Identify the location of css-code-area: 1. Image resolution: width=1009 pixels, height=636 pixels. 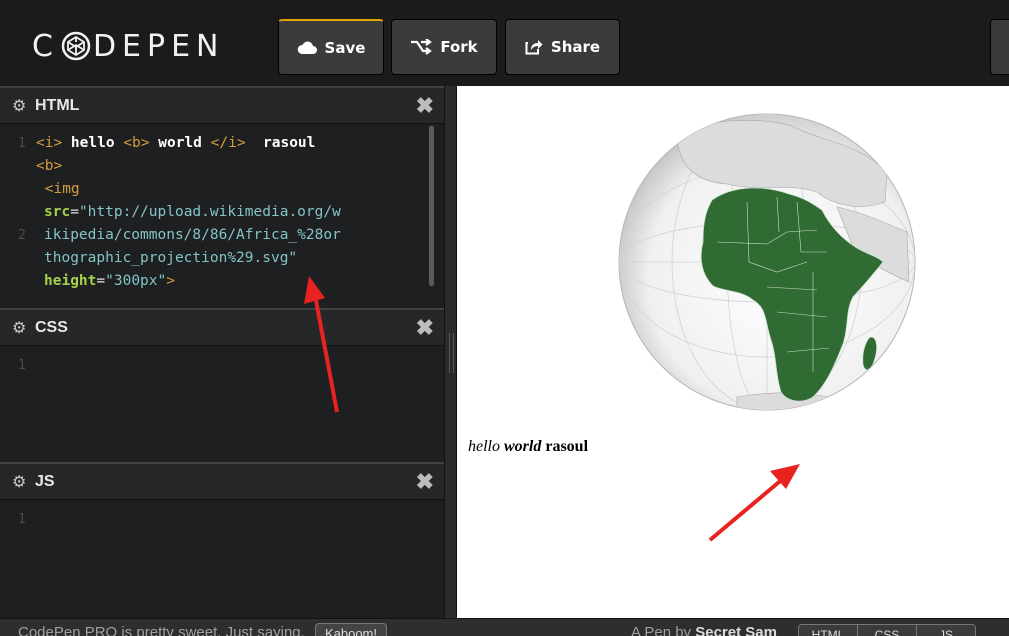
(215, 403).